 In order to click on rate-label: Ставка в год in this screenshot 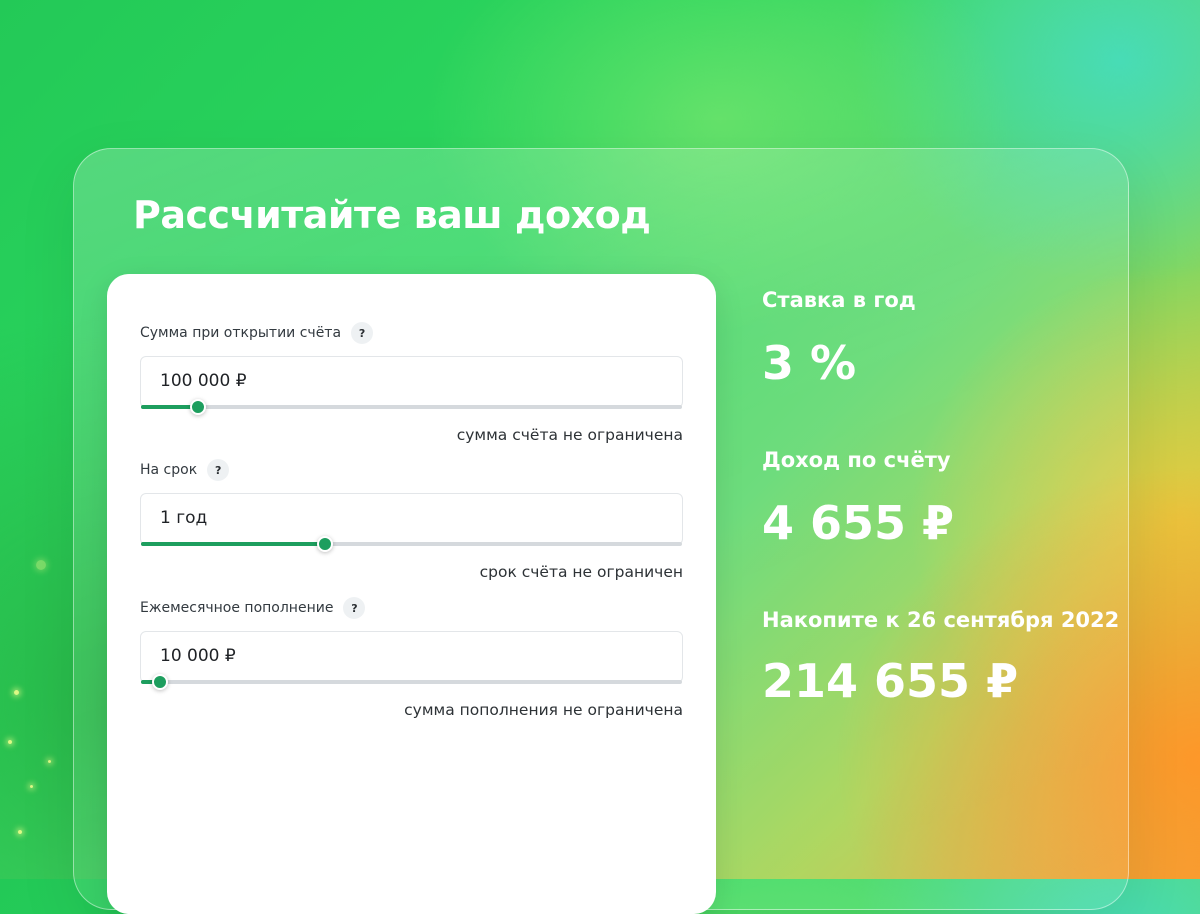, I will do `click(839, 300)`.